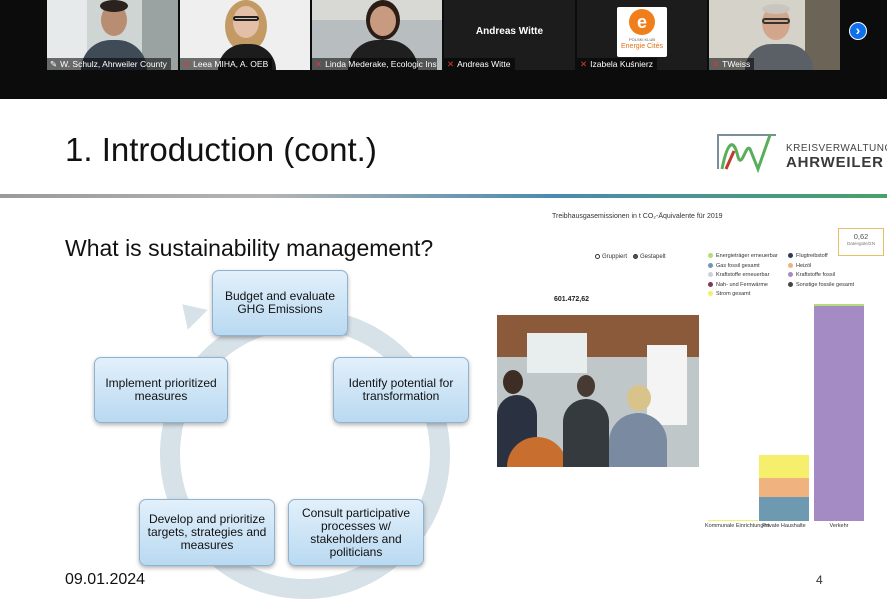 The width and height of the screenshot is (887, 602). I want to click on legend-item: Kraftstoffe fossil, so click(811, 275).